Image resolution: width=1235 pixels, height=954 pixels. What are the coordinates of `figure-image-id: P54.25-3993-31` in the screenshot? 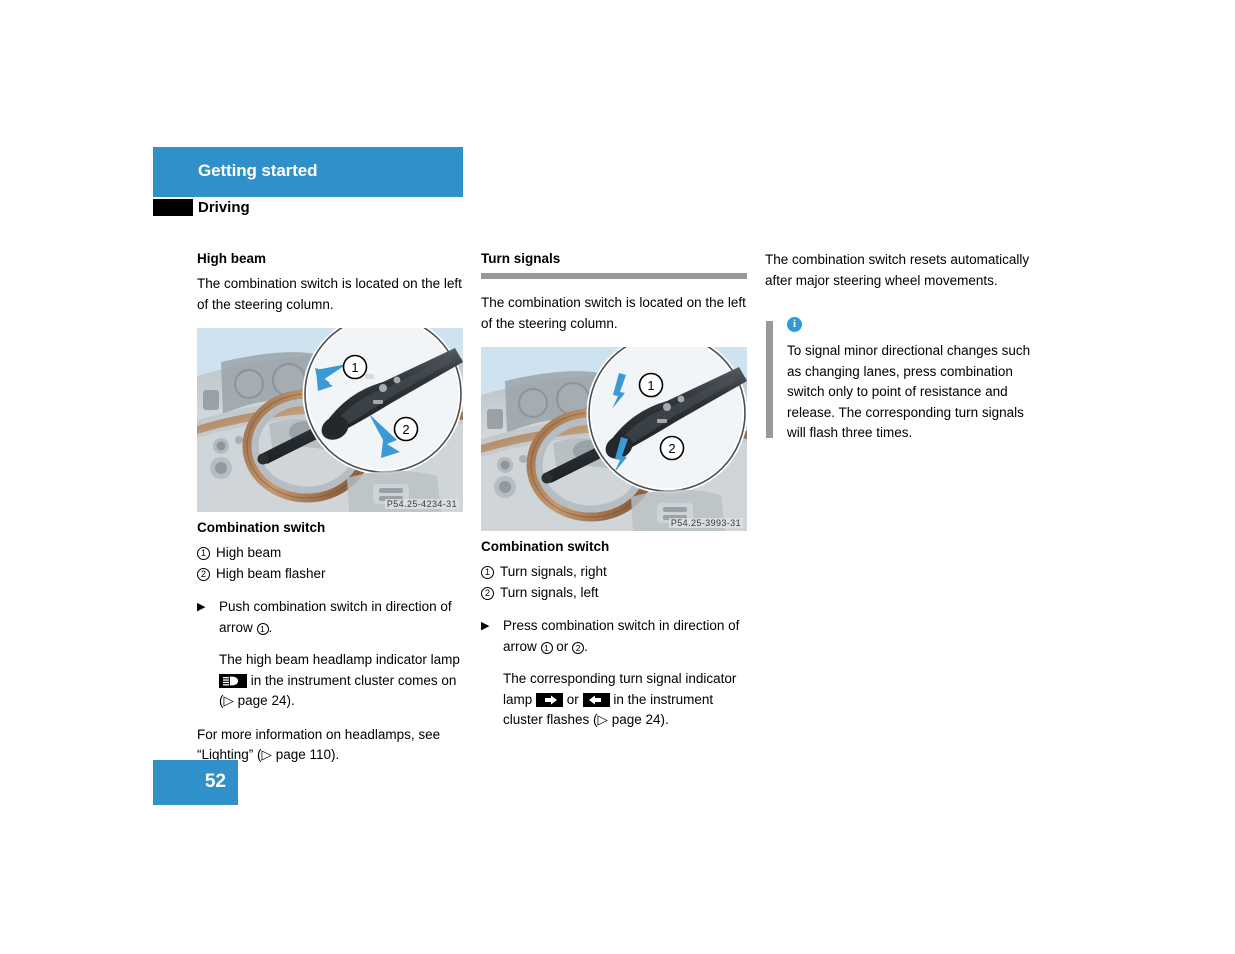 It's located at (705, 523).